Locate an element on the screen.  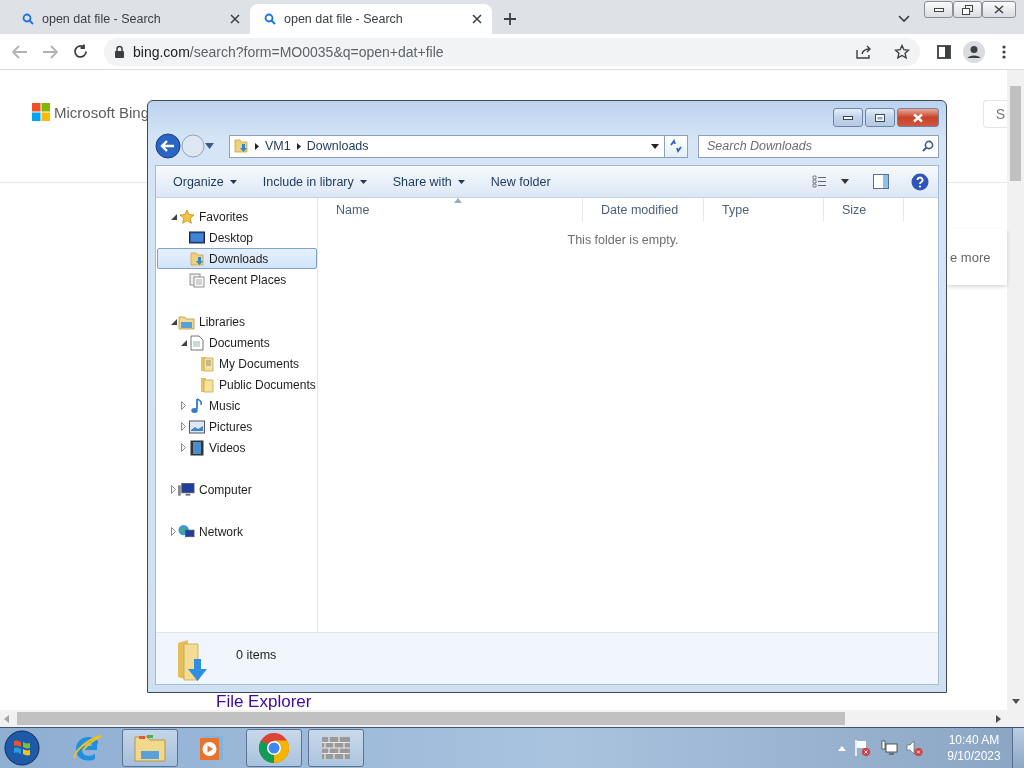
profile-avatar-icon is located at coordinates (974, 51).